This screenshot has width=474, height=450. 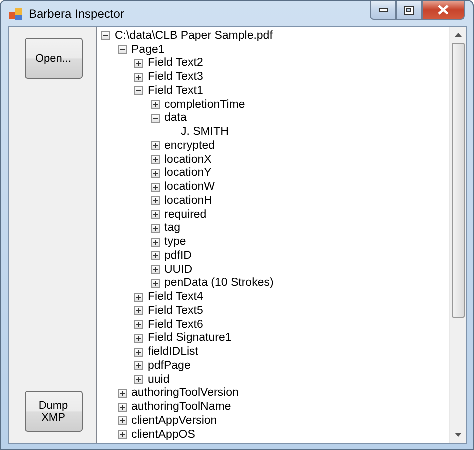 What do you see at coordinates (176, 297) in the screenshot?
I see `tree-node: Field Text4` at bounding box center [176, 297].